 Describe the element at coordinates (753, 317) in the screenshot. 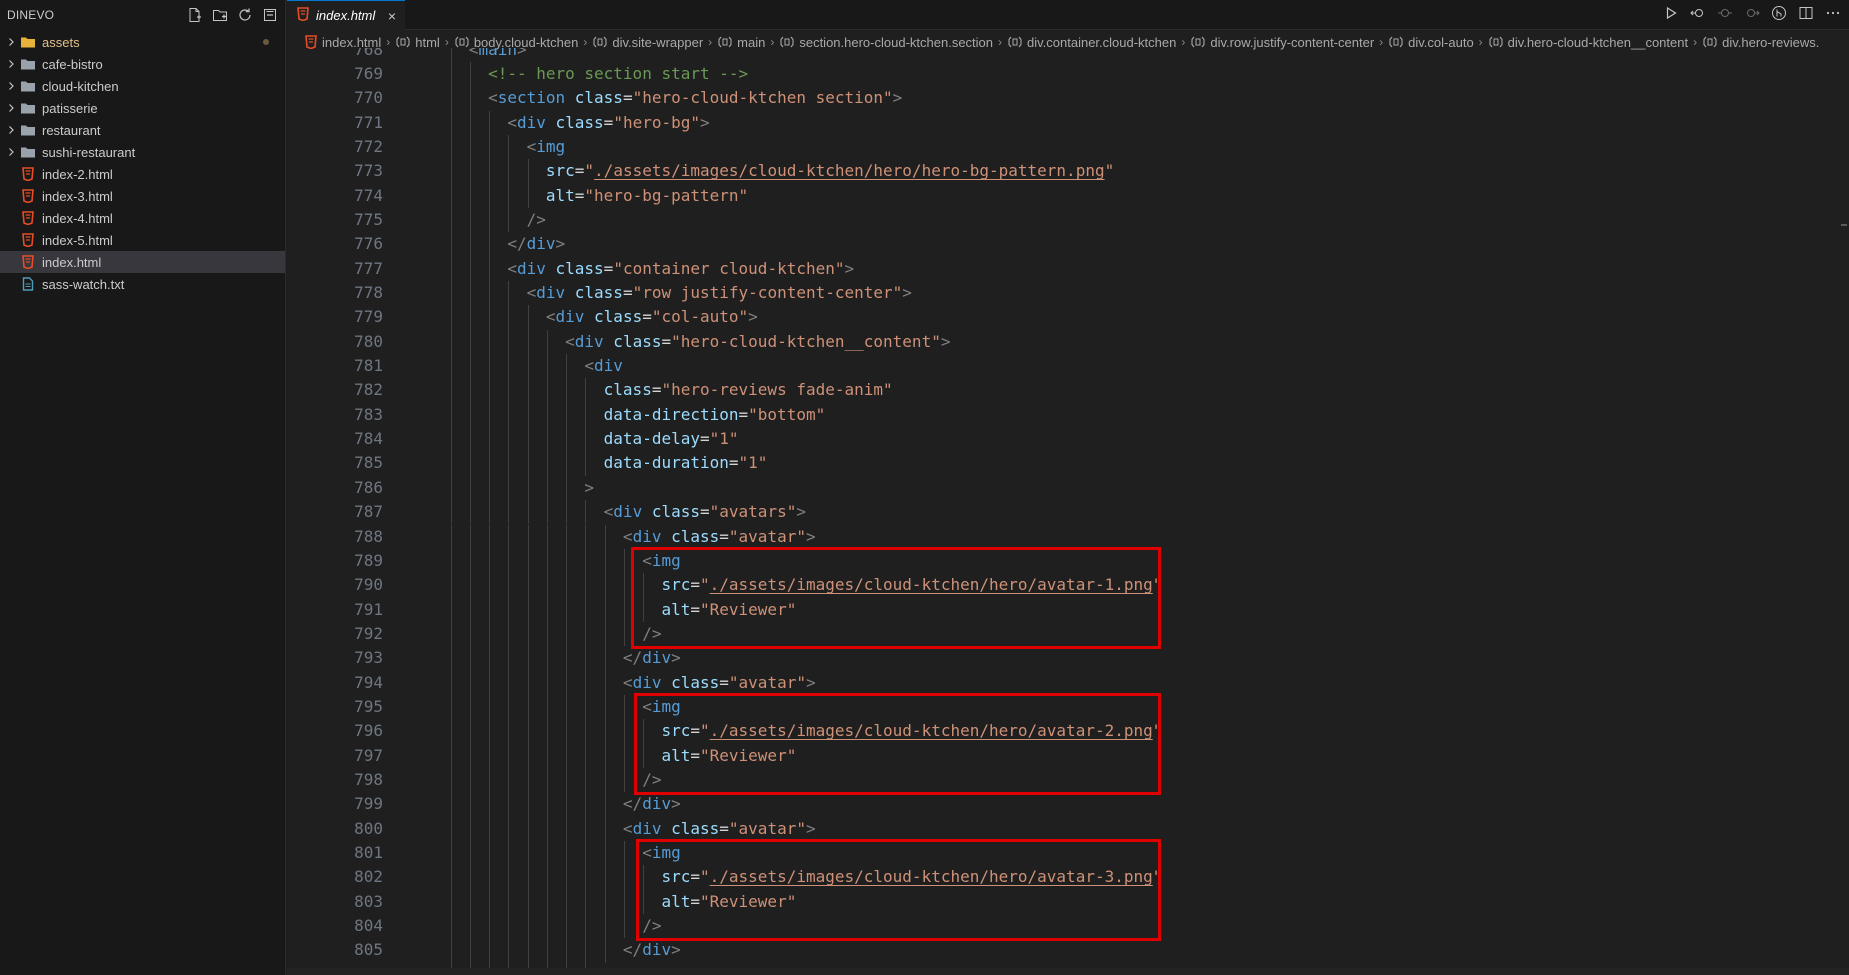

I see `code-token: >` at that location.